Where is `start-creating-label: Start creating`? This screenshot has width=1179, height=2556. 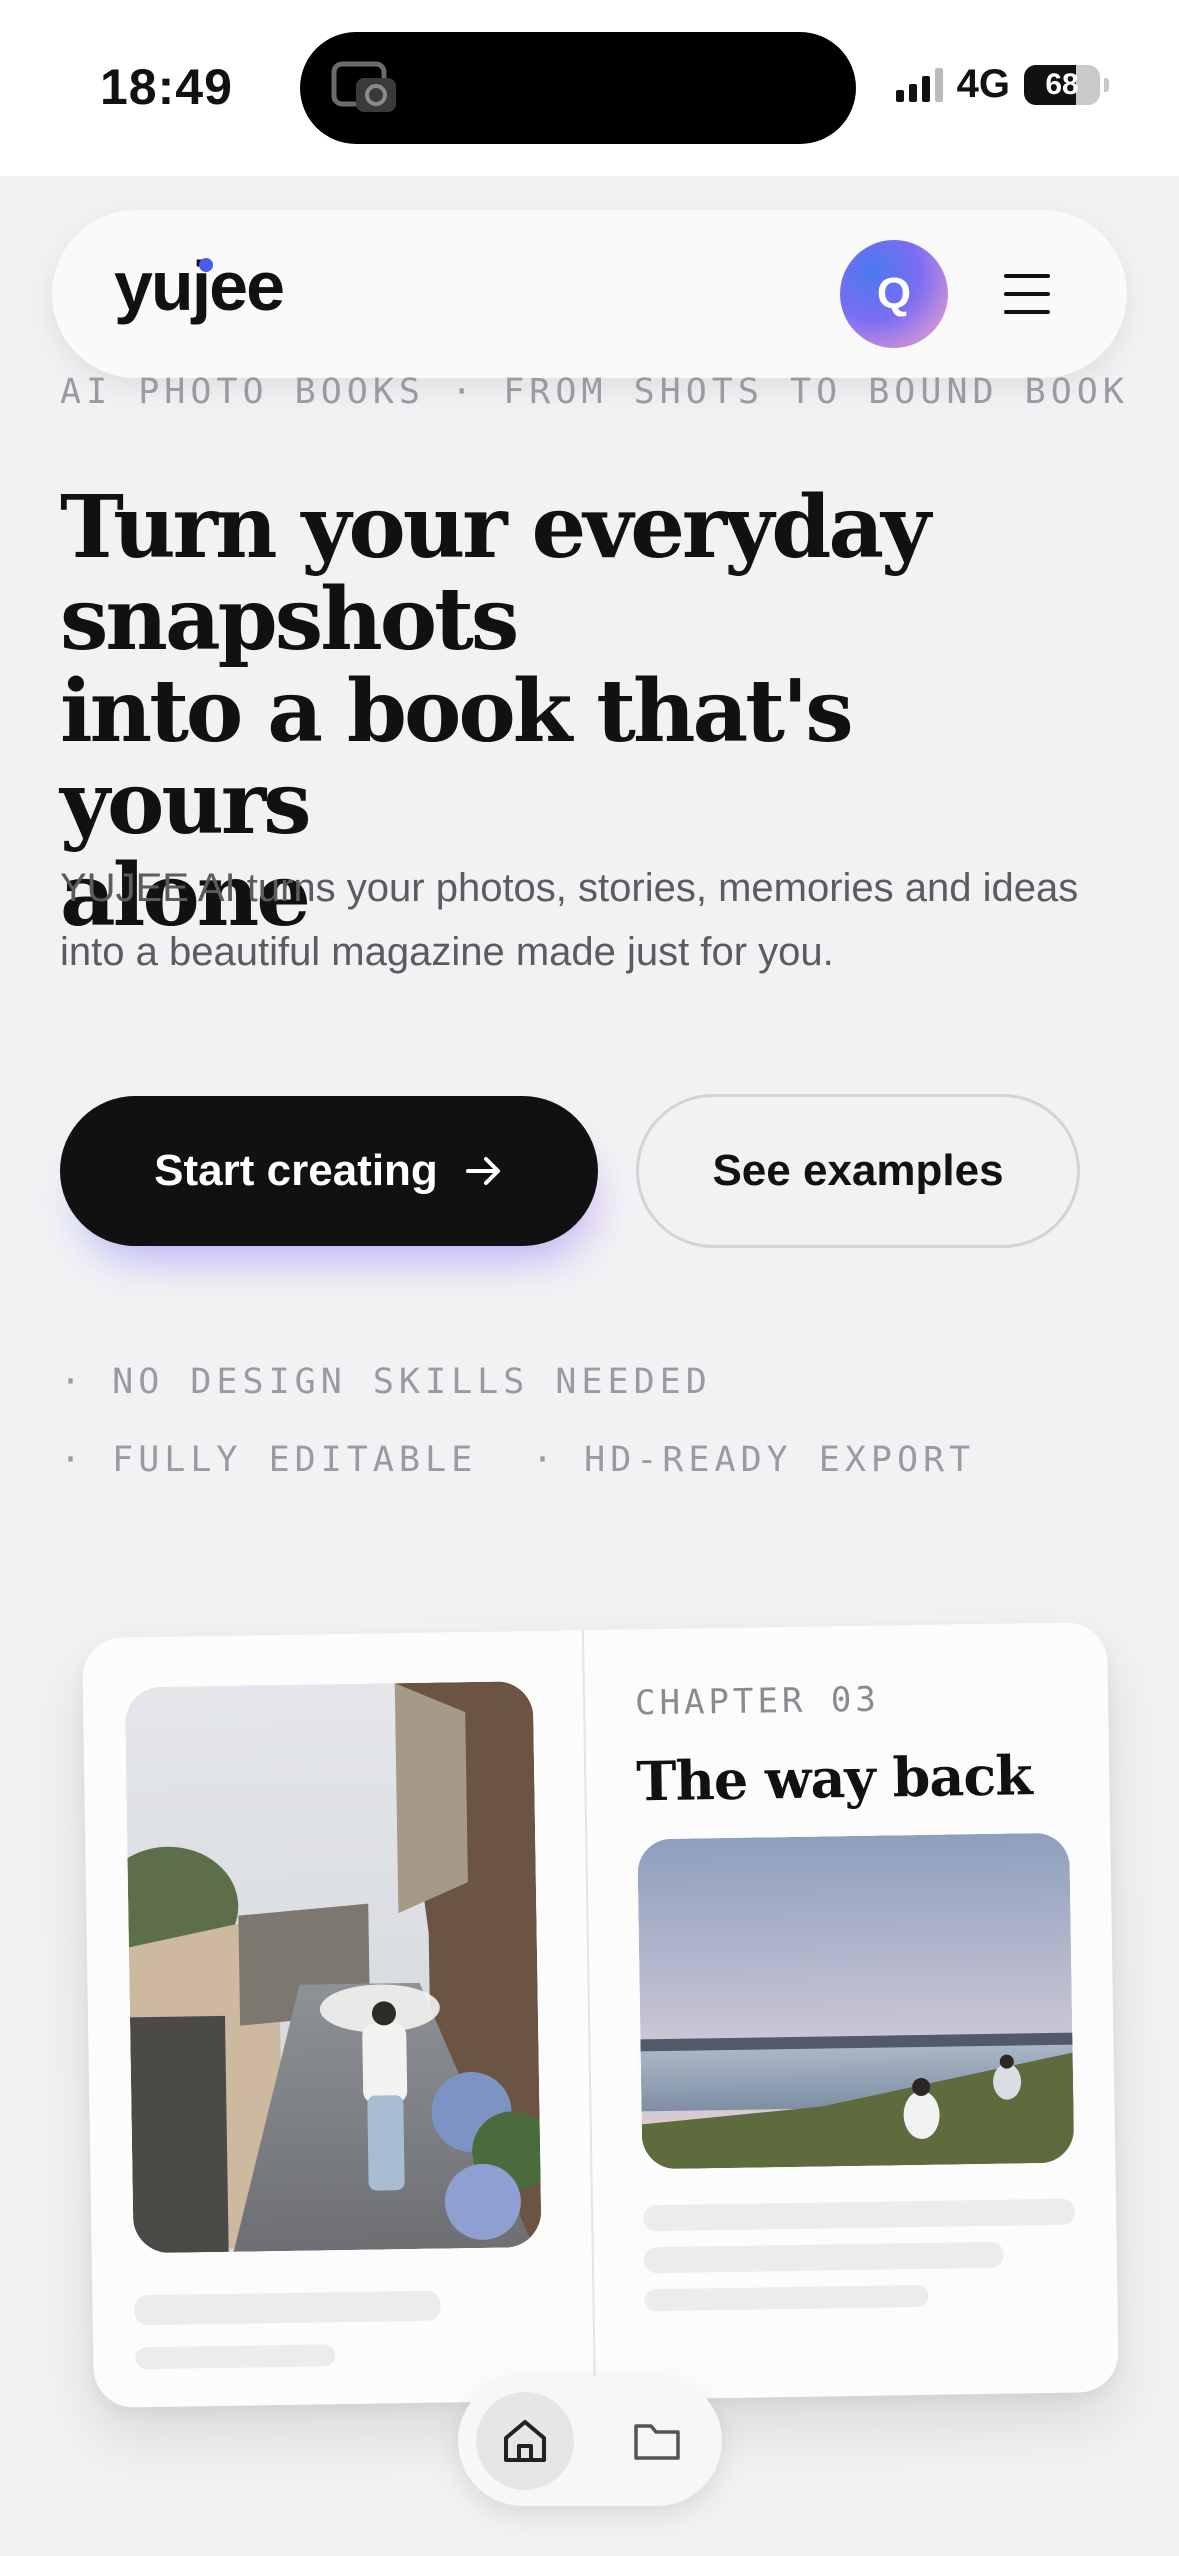
start-creating-label: Start creating is located at coordinates (296, 1170).